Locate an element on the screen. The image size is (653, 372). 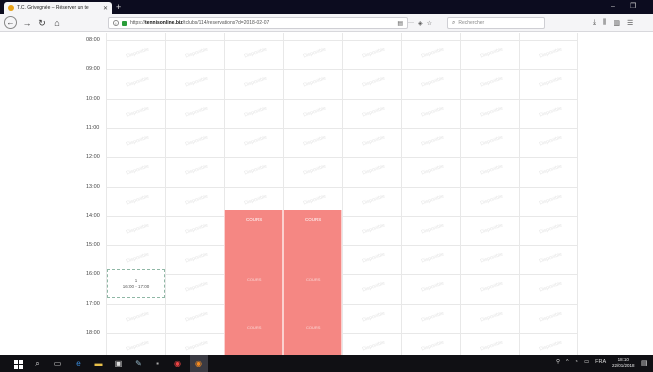
pocket-icon: ◈ is located at coordinates (420, 23).